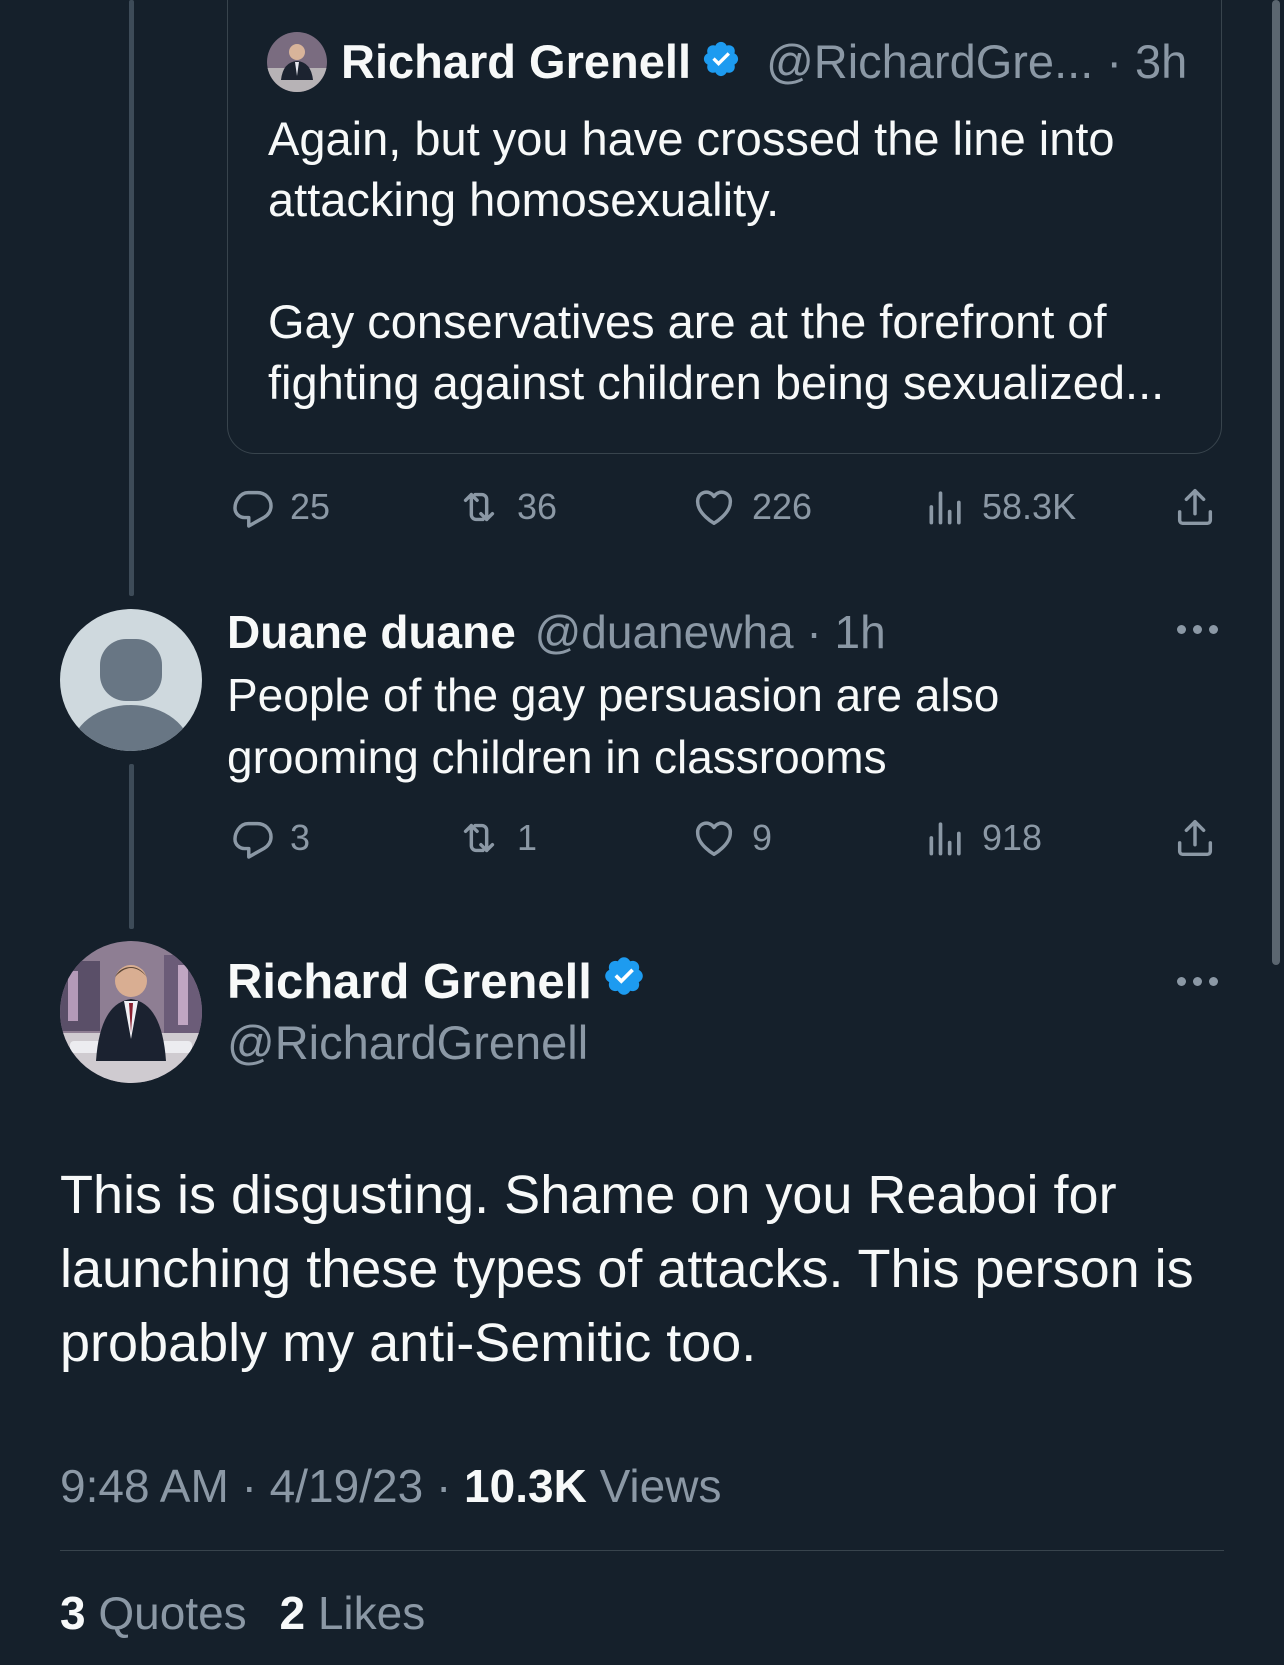  I want to click on thread-line-top, so click(131, 298).